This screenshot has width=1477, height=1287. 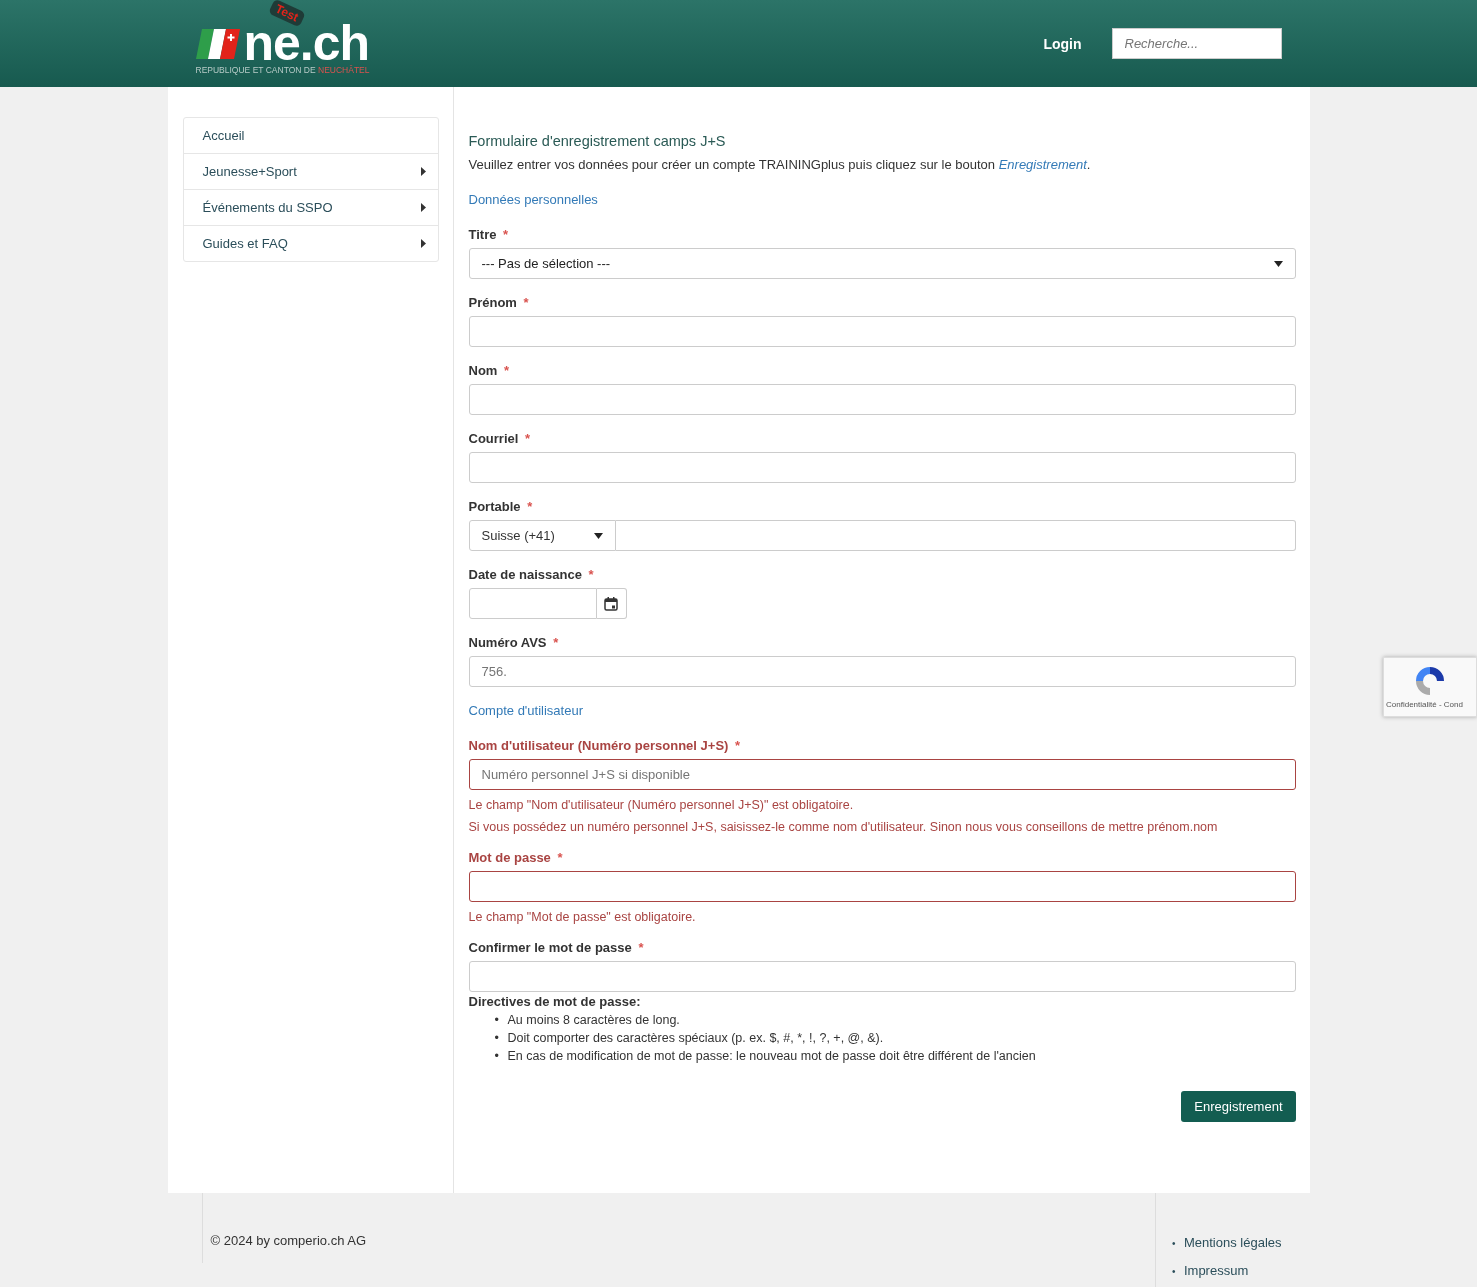 What do you see at coordinates (582, 917) in the screenshot?
I see `error-message: Le champ "Mot de passe" est obligatoire.` at bounding box center [582, 917].